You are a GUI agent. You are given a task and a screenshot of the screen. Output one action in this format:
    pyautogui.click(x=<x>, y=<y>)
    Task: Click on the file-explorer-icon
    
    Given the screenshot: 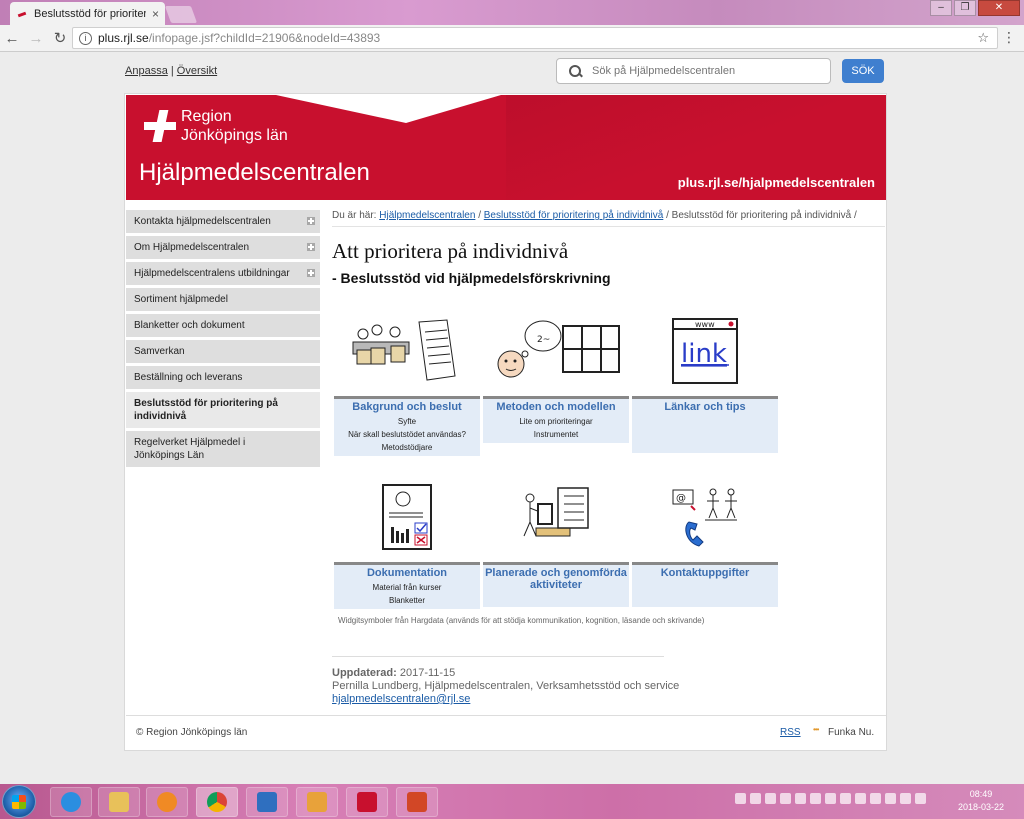 What is the action you would take?
    pyautogui.click(x=119, y=802)
    